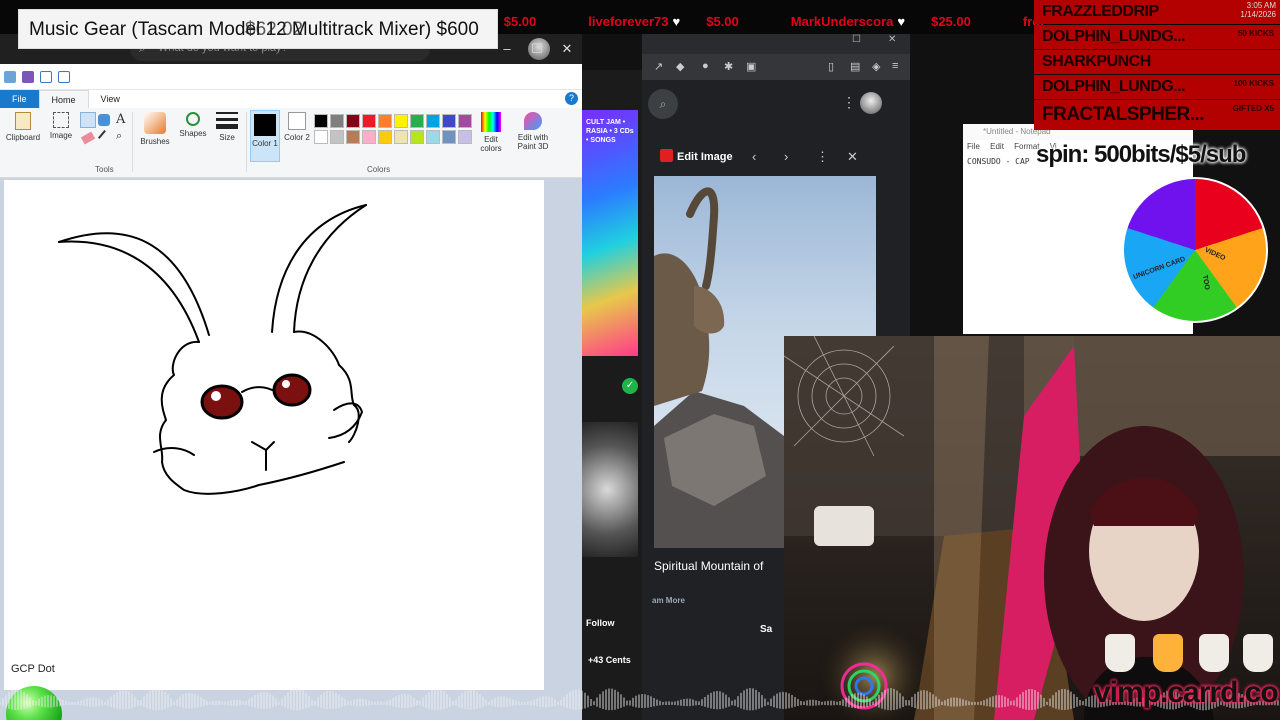 This screenshot has width=1280, height=720. I want to click on edit-colors-button: Edit colors, so click(491, 132).